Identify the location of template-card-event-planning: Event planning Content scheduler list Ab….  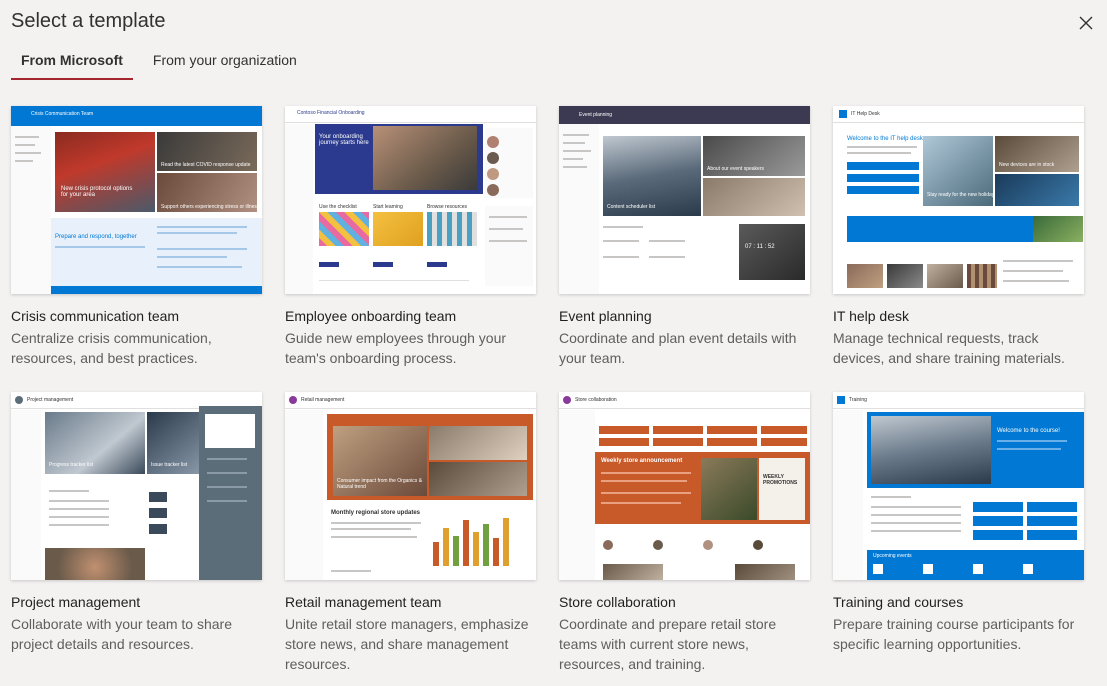
(684, 237).